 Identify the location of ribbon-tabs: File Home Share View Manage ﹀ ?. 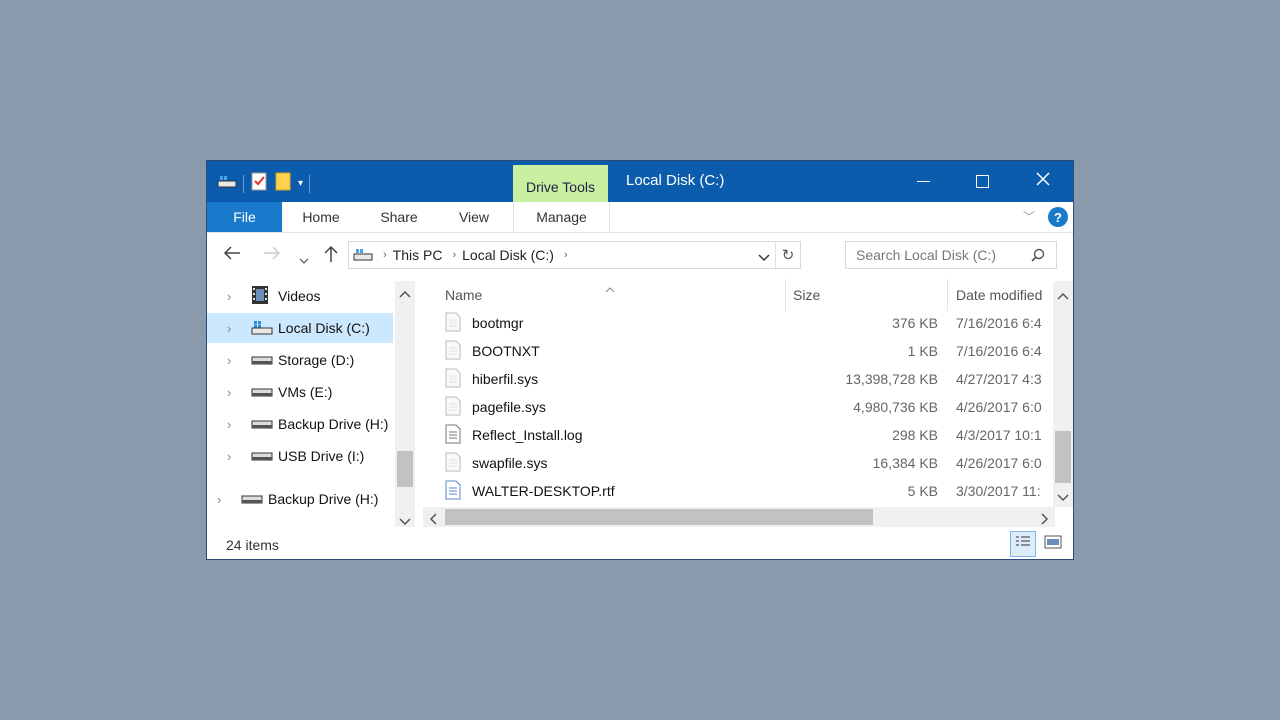
(640, 217).